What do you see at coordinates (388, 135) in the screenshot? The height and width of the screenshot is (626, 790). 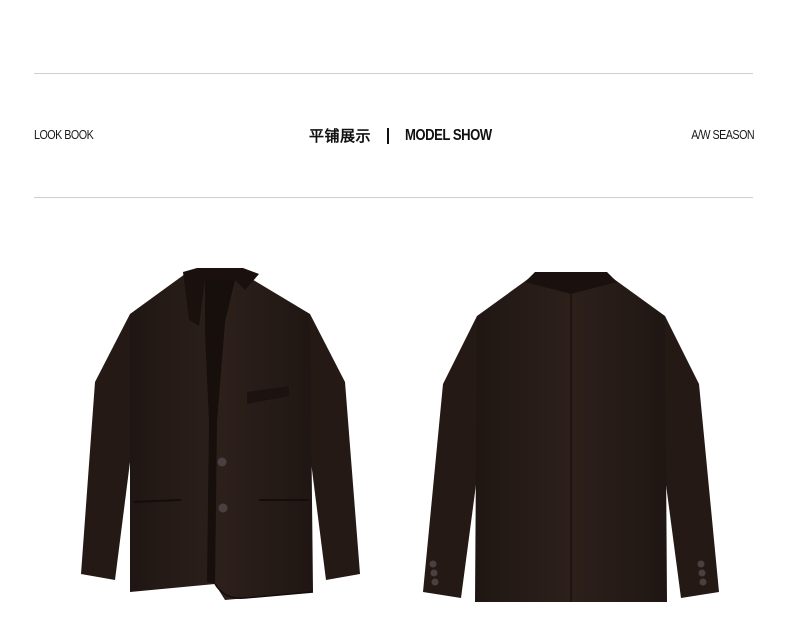 I see `title-separator` at bounding box center [388, 135].